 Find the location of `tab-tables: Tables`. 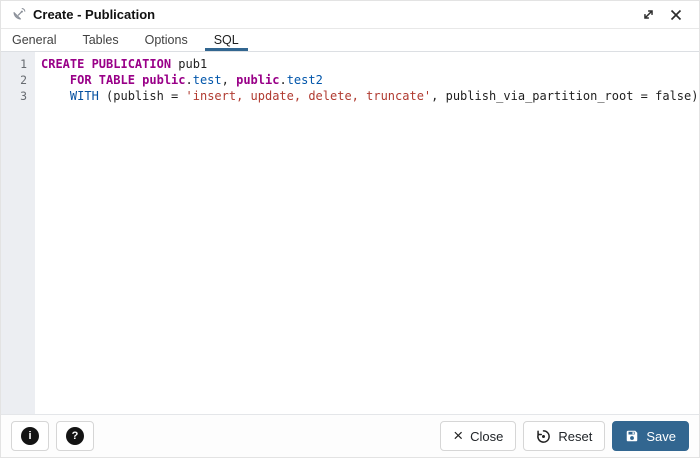

tab-tables: Tables is located at coordinates (100, 40).